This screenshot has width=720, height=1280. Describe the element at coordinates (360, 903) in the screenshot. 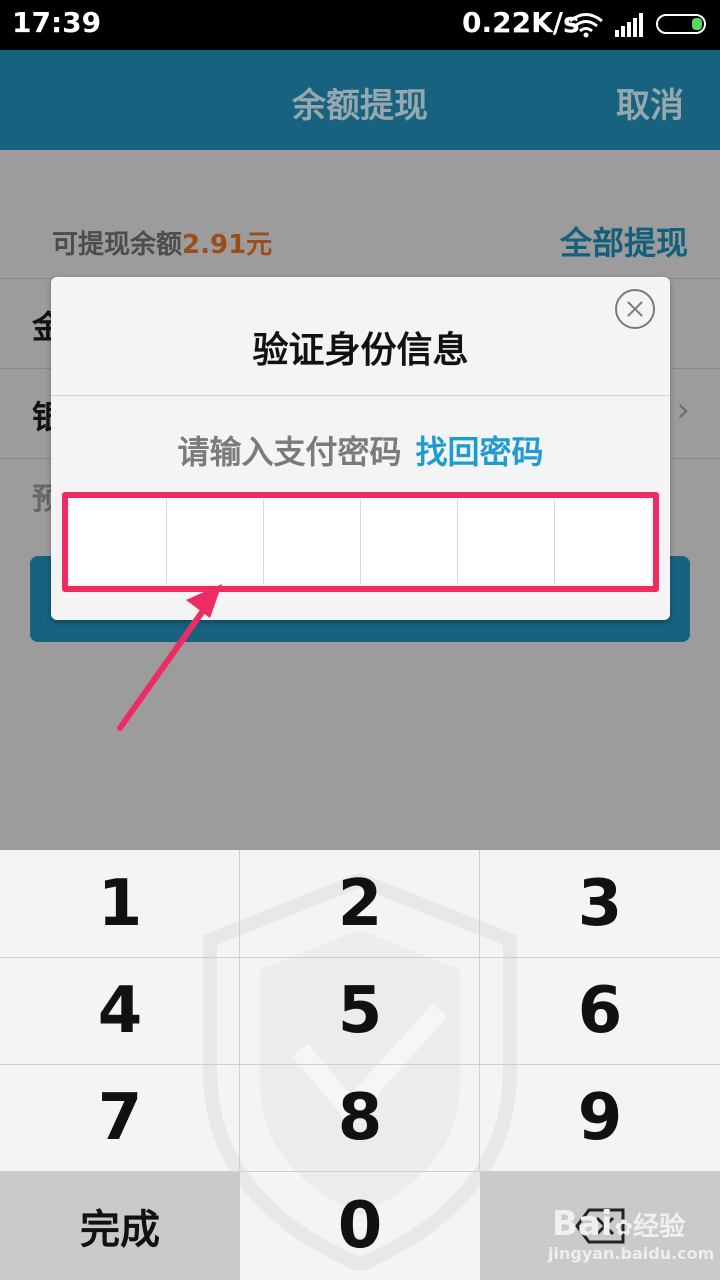

I see `key-2: 2` at that location.